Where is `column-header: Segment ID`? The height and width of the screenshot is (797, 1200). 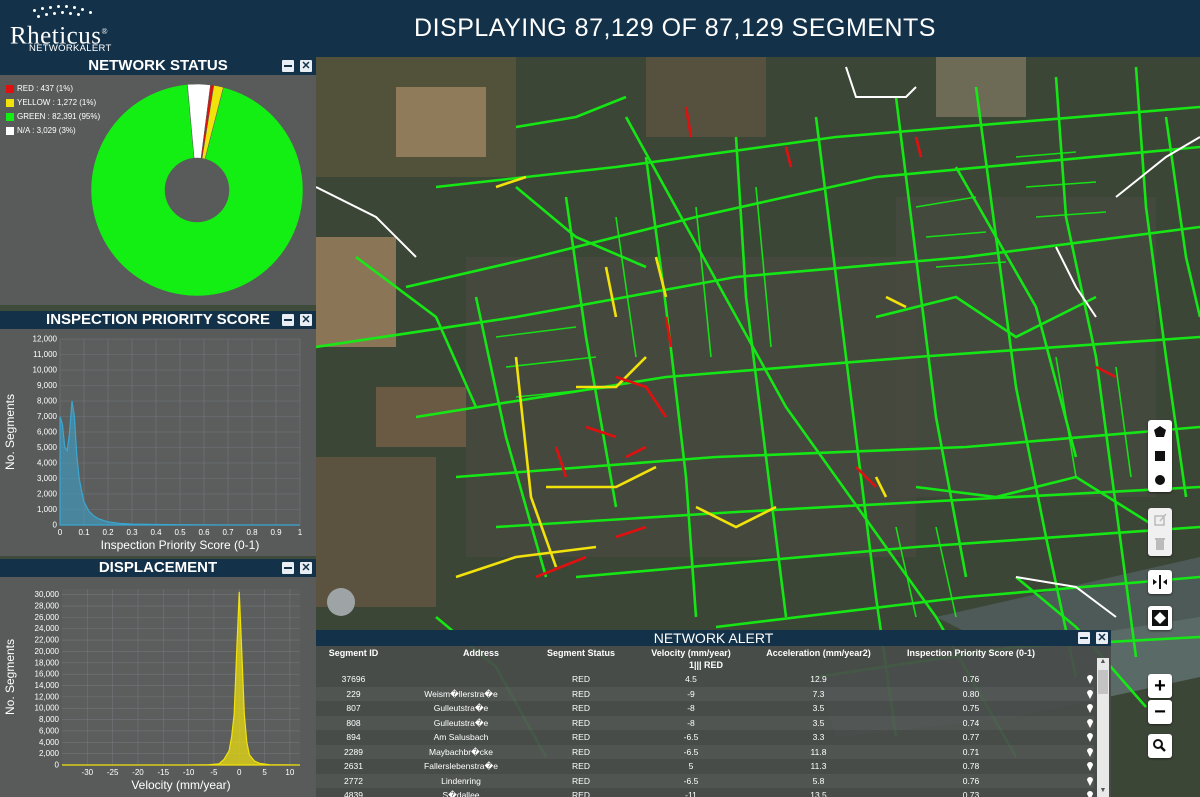
column-header: Segment ID is located at coordinates (353, 653).